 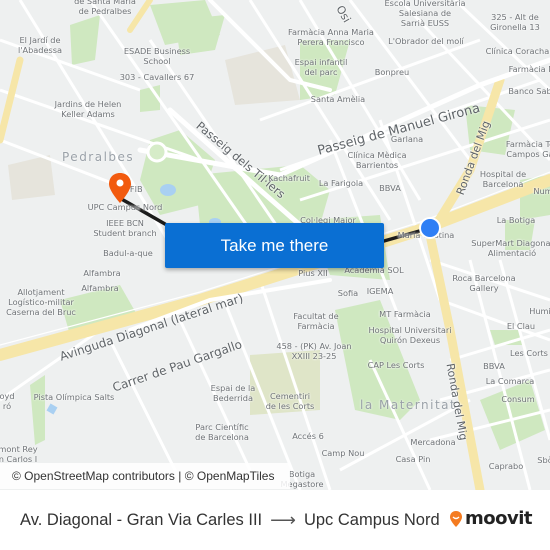 I want to click on poi-label: Sofia, so click(x=348, y=293).